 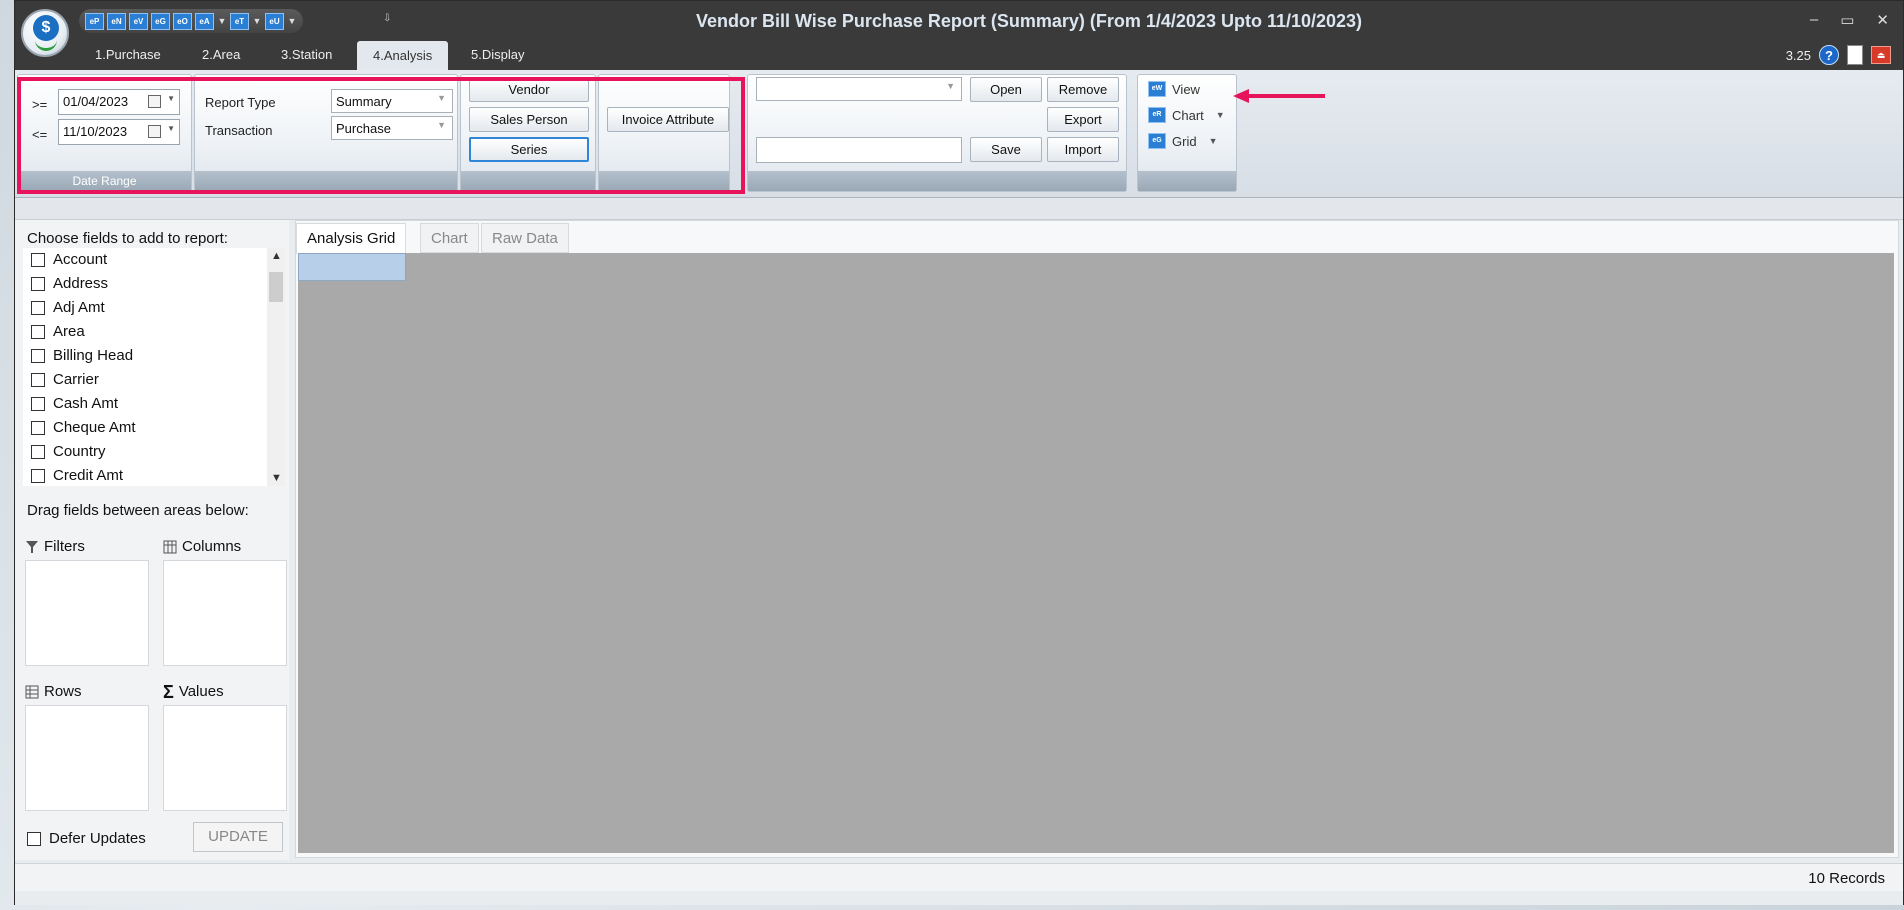 I want to click on app-logo-icon: $, so click(x=45, y=33).